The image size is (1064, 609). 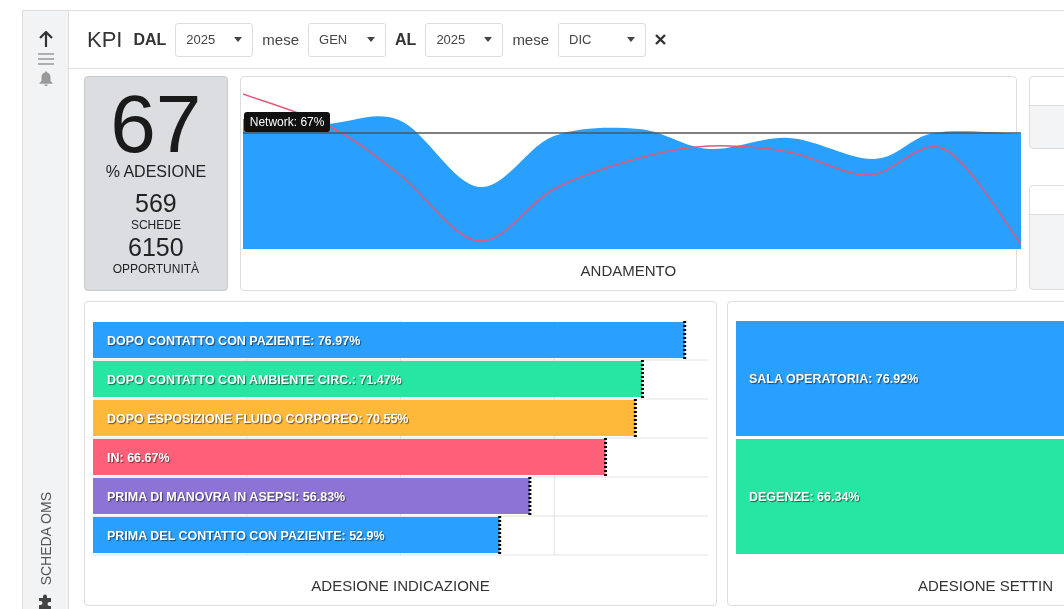 What do you see at coordinates (254, 379) in the screenshot?
I see `bar-label: DOPO CONTATTO CON AMBIENTE CIRC.: 71.47%` at bounding box center [254, 379].